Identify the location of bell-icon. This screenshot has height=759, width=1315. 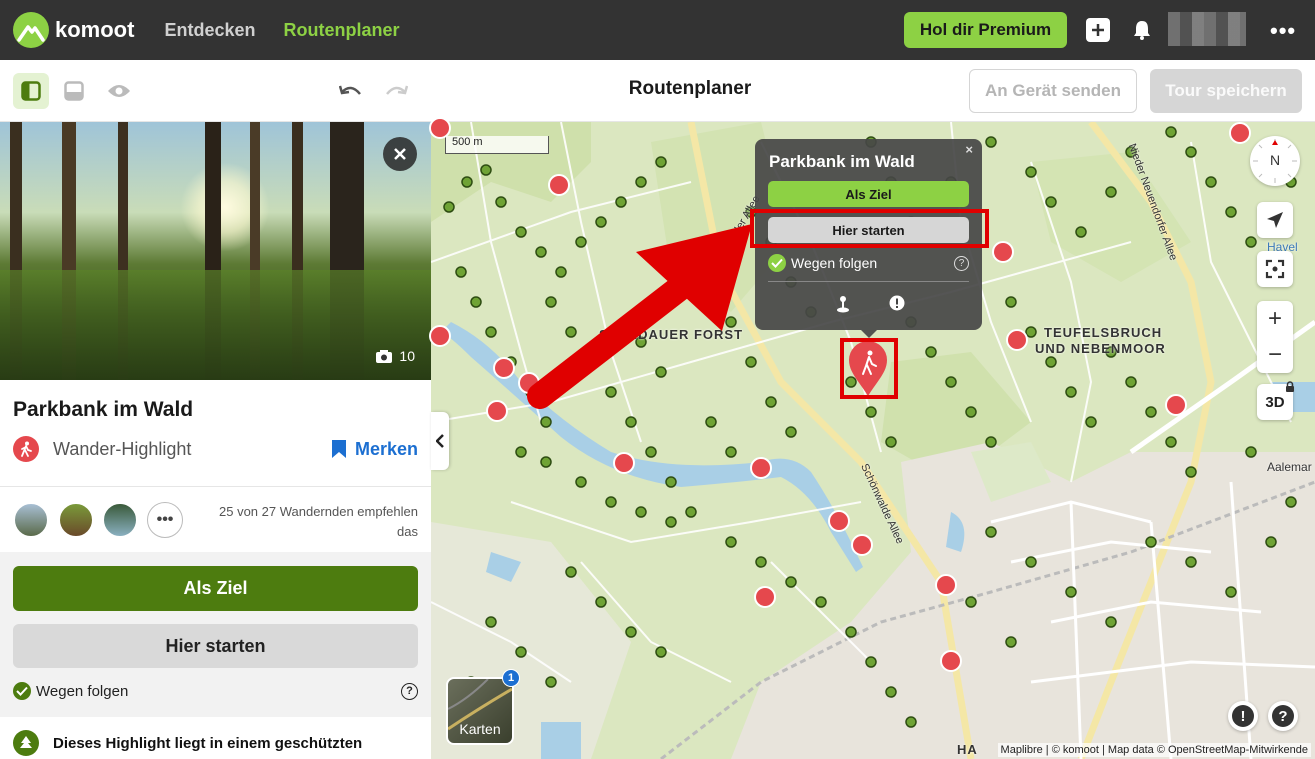
(1142, 30).